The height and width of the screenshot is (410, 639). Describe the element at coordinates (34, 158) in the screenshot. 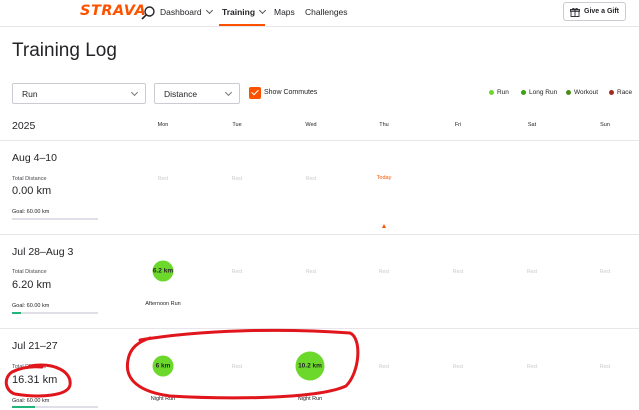

I see `week-label: Aug 4–10` at that location.